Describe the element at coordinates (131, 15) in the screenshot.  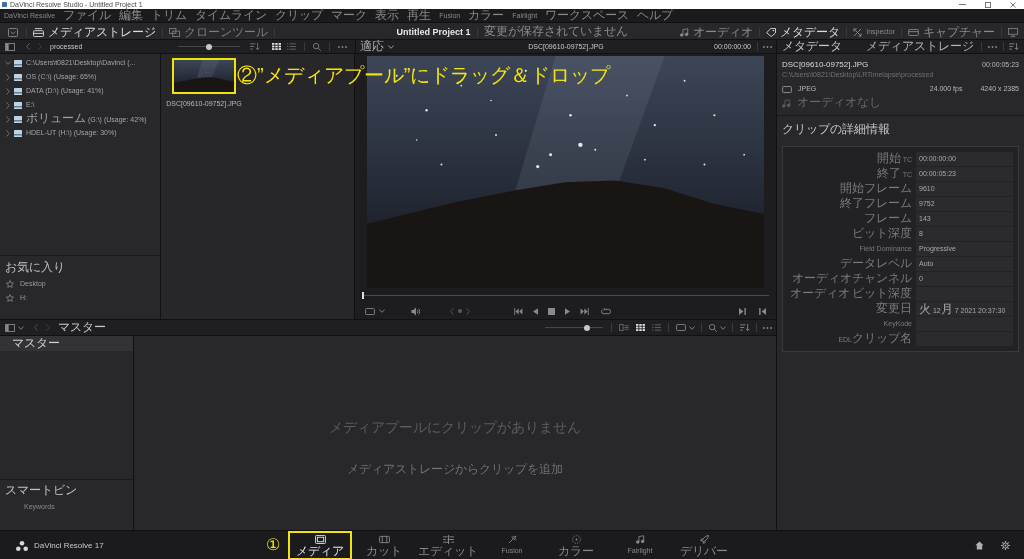
I see `menu-item: 編集` at that location.